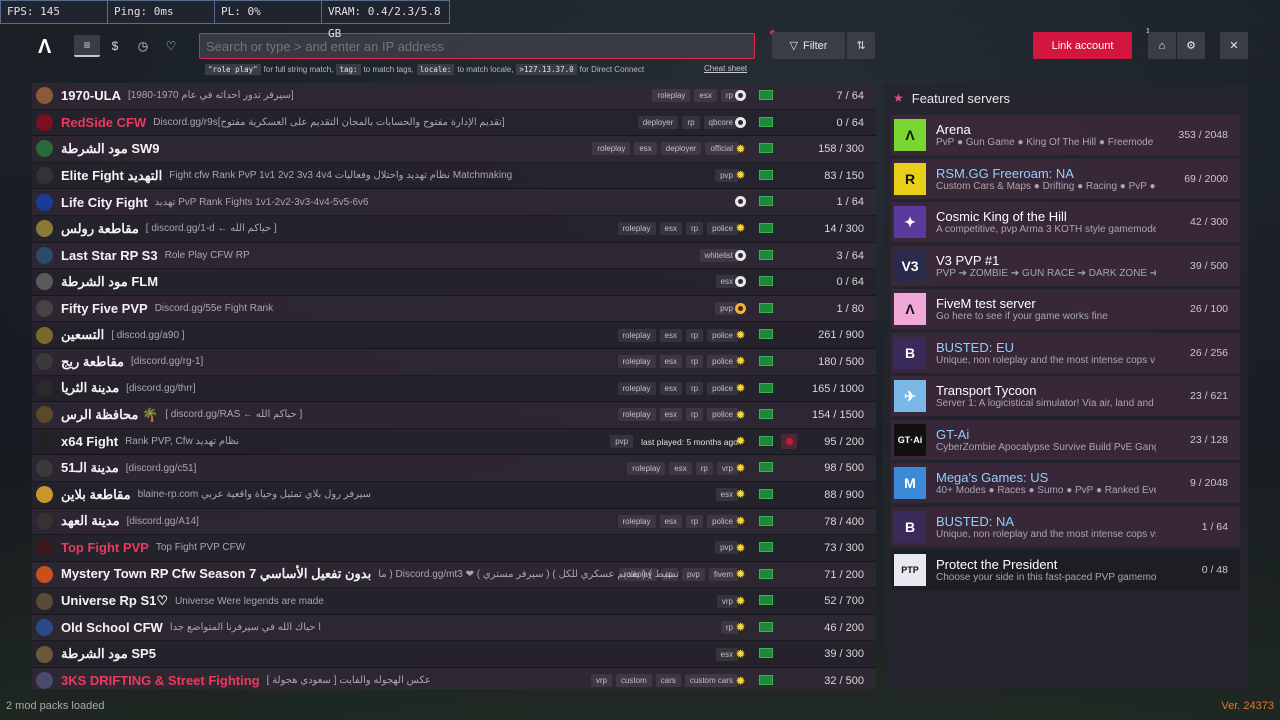  I want to click on server-tag: custom, so click(633, 681).